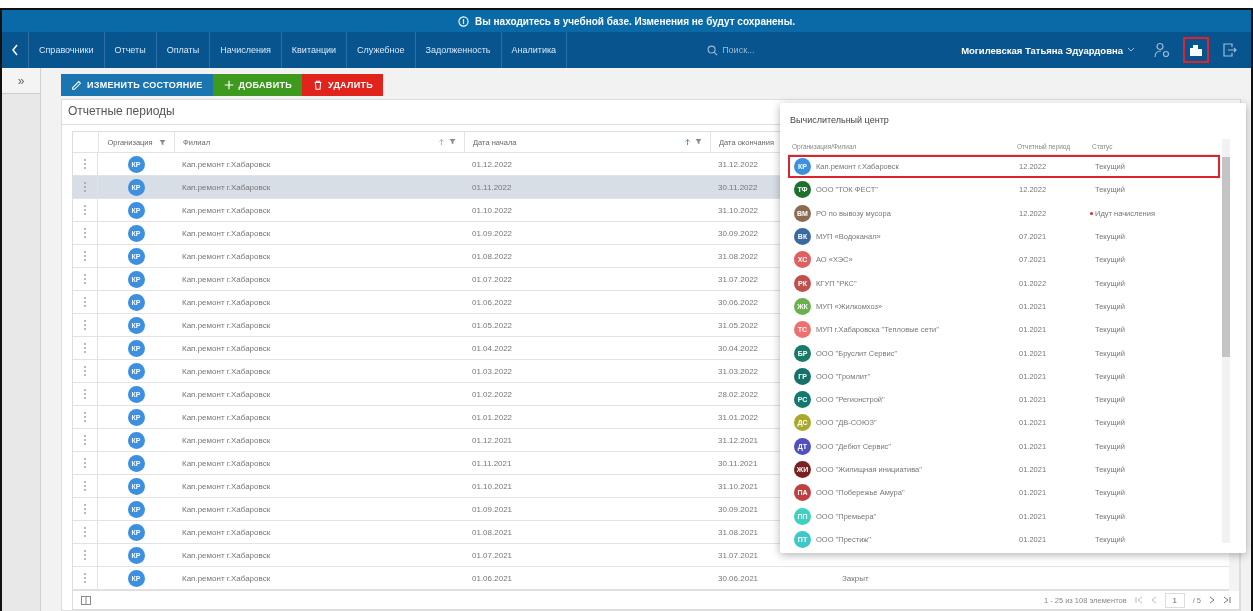 The image size is (1253, 611). I want to click on caret-icon, so click(1131, 50).